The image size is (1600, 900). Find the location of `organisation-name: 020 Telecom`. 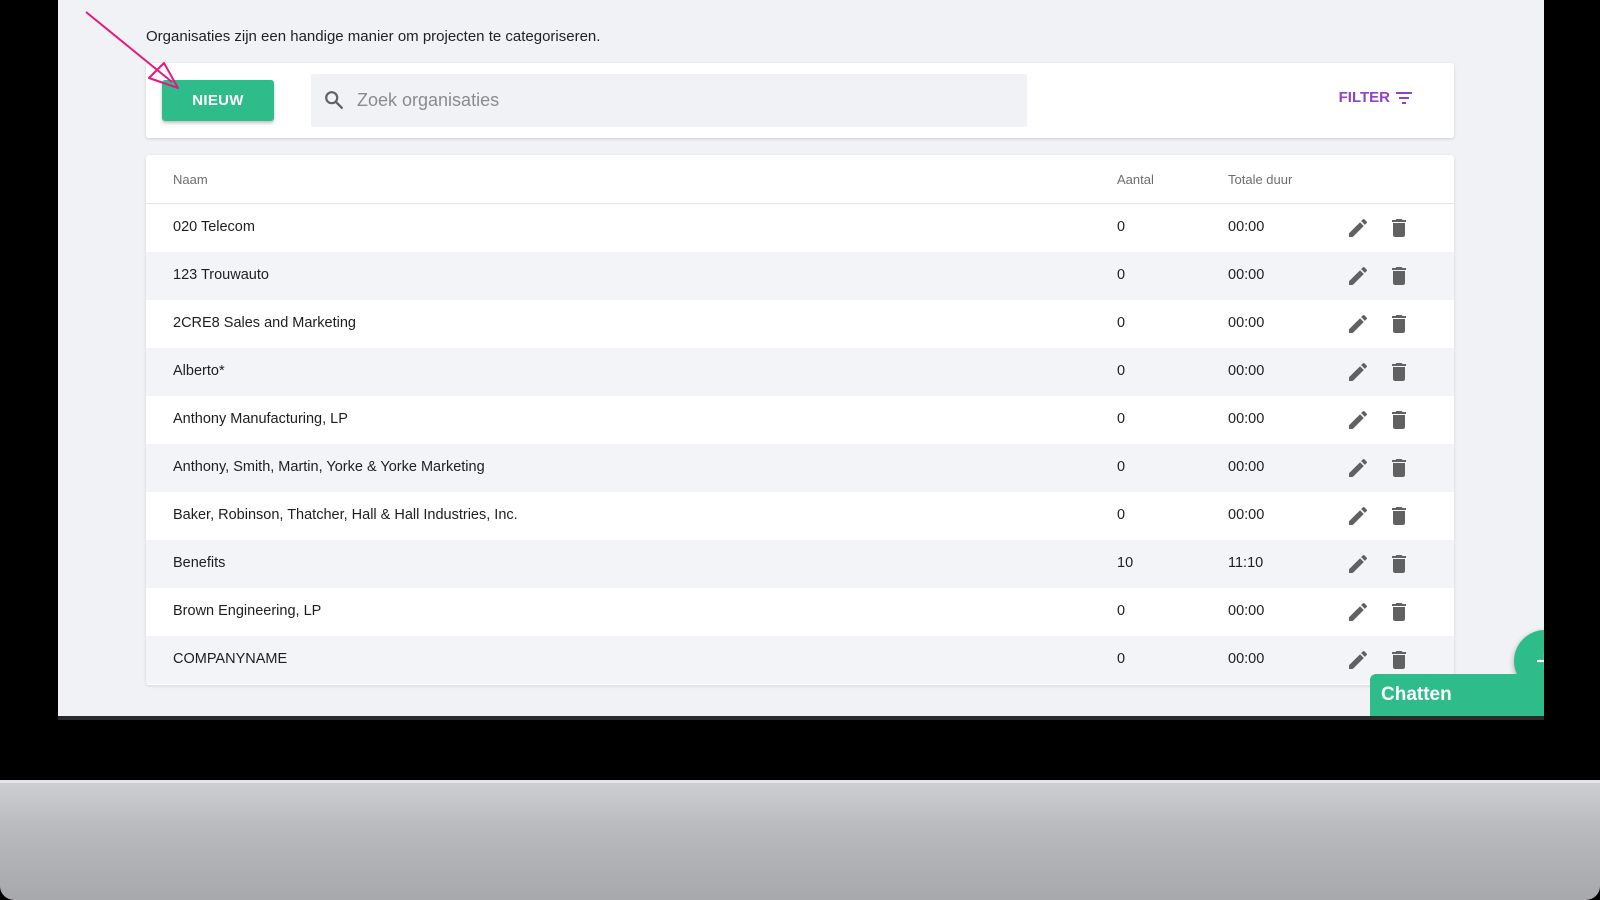

organisation-name: 020 Telecom is located at coordinates (214, 227).